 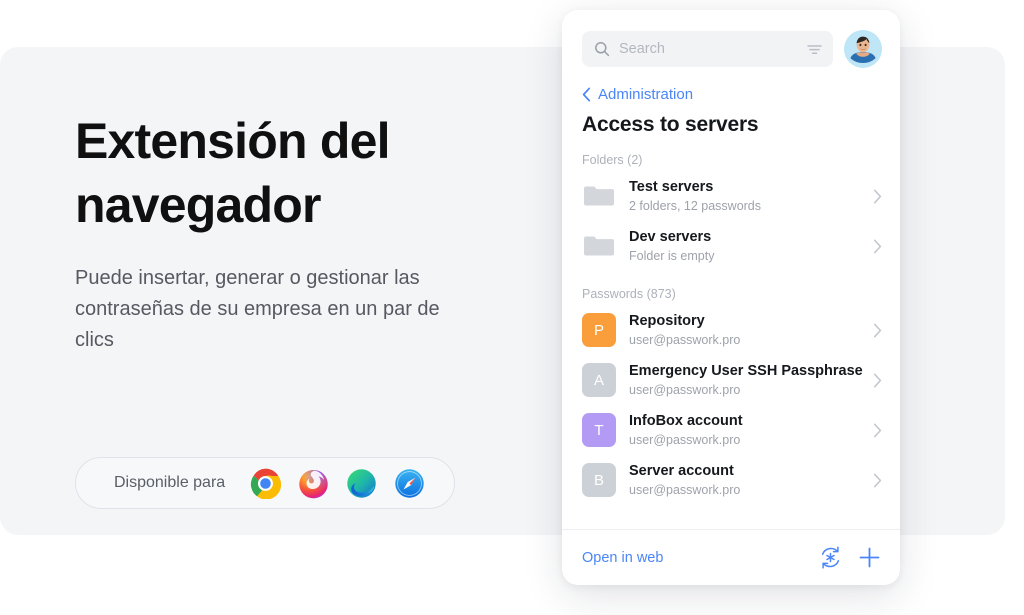 I want to click on search-input, so click(x=712, y=49).